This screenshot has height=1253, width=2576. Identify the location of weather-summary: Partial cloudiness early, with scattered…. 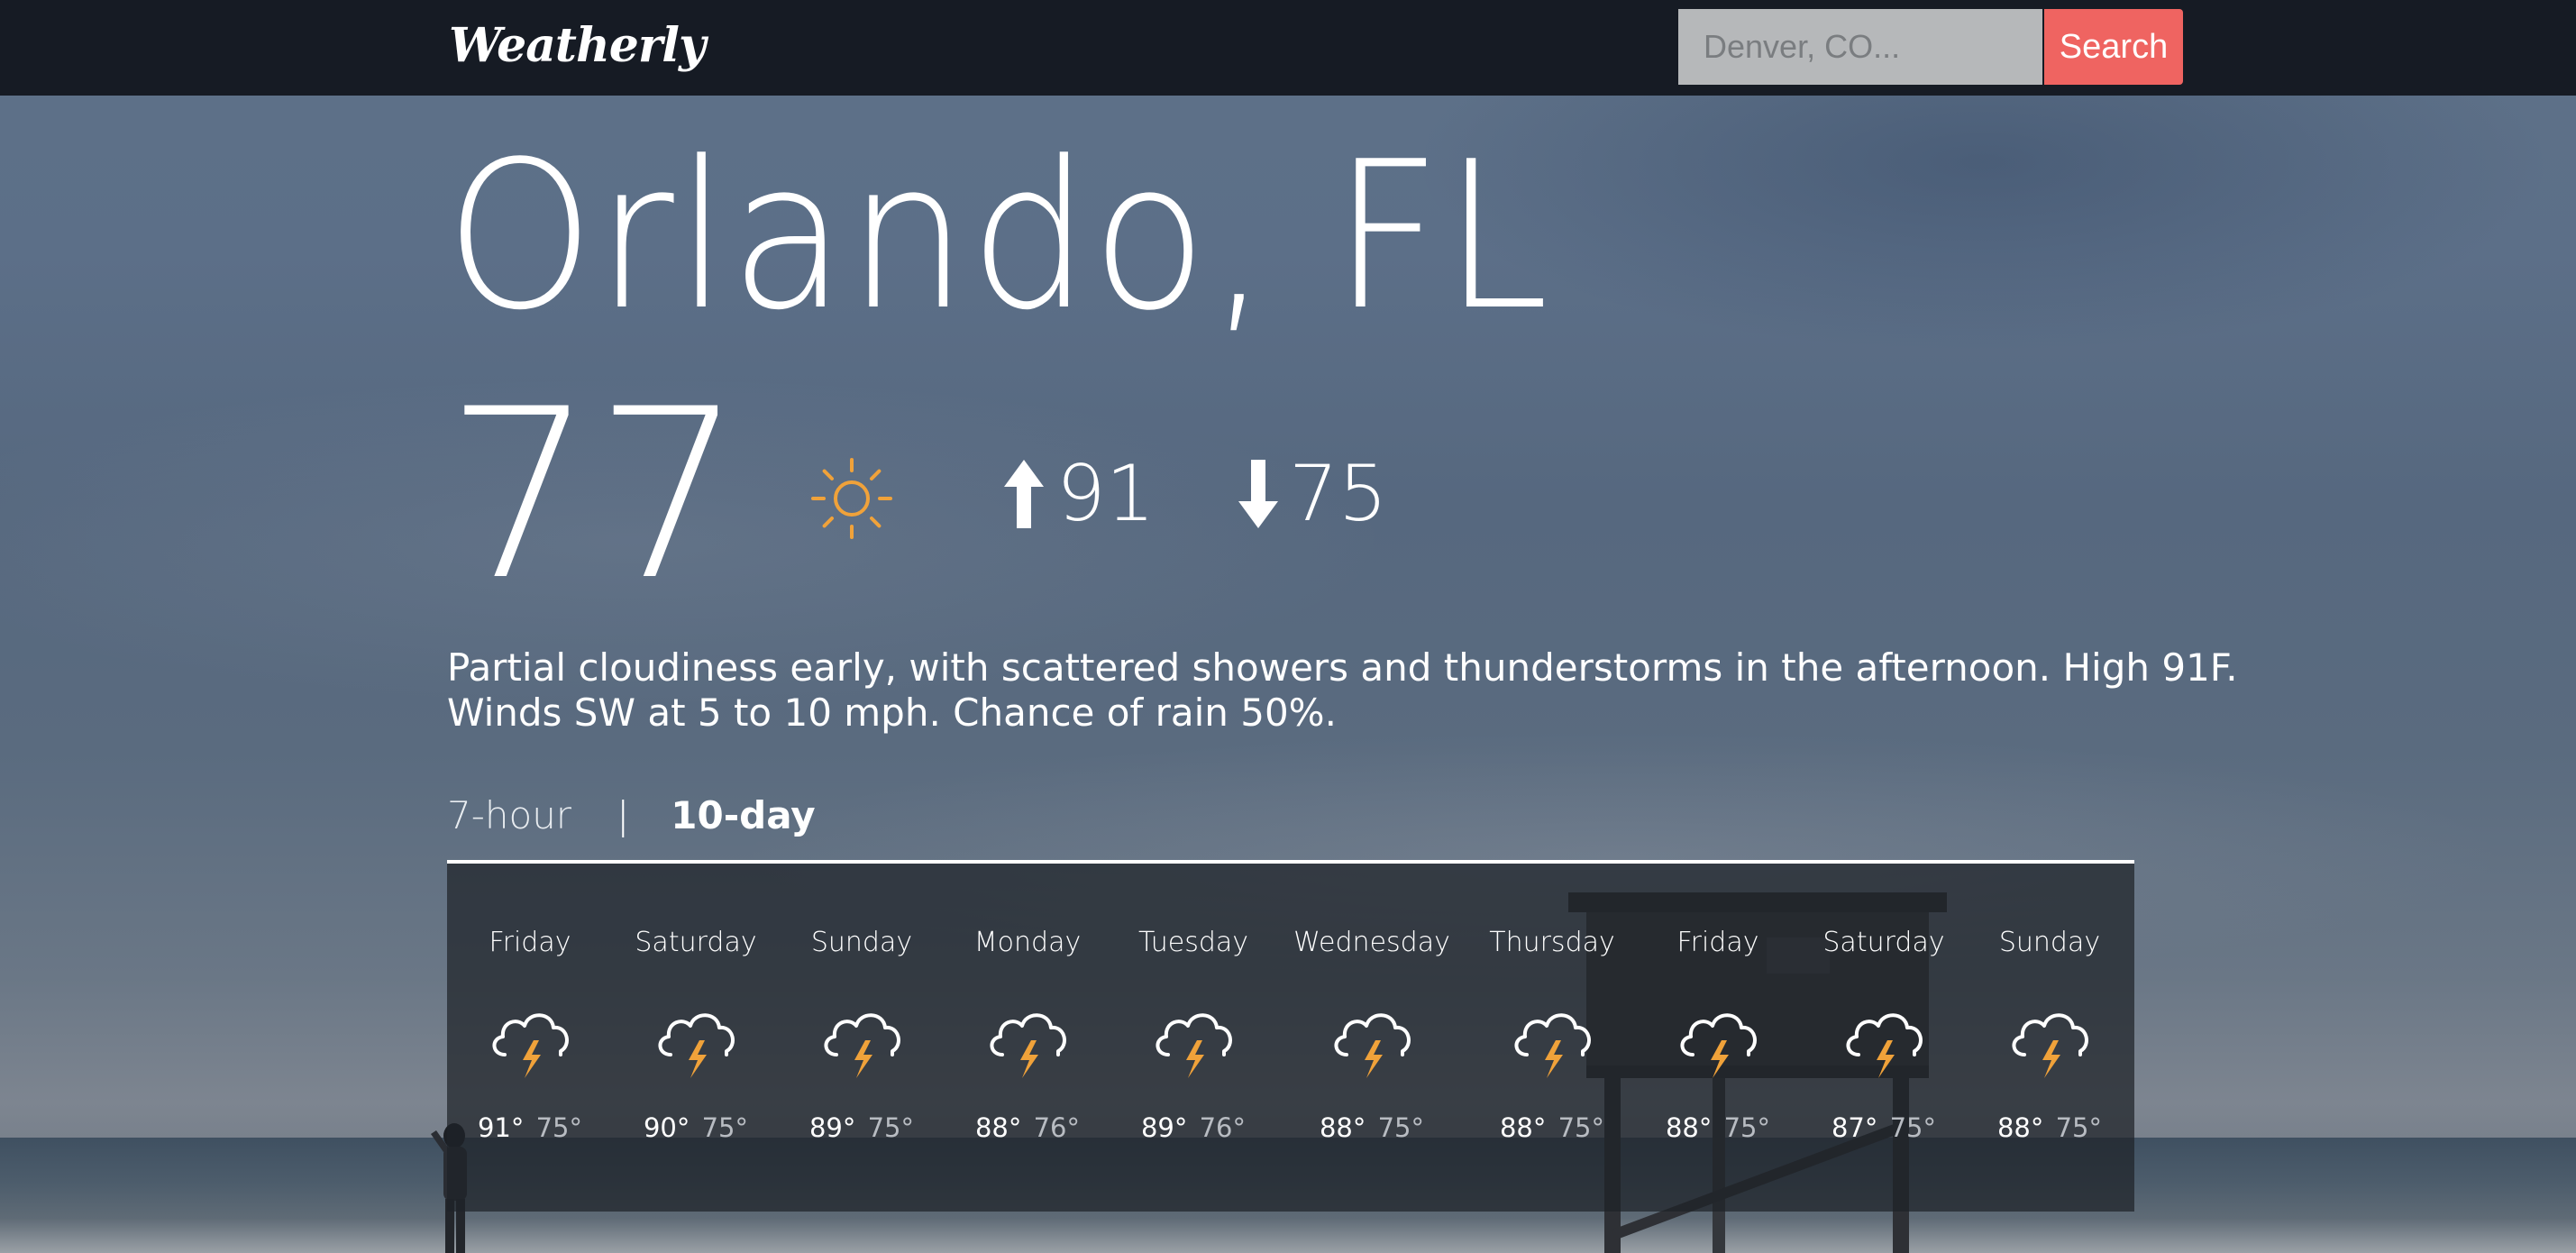
(1342, 690).